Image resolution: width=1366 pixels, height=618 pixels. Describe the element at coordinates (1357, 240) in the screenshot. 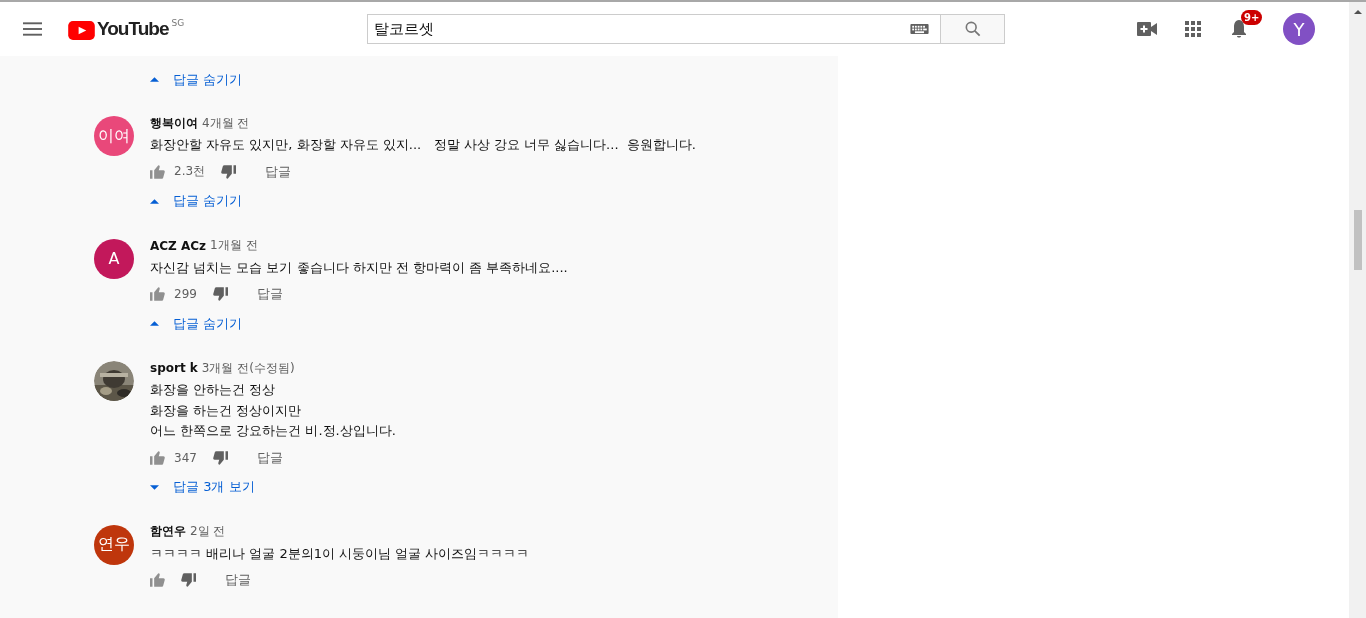

I see `scrollbar-thumb` at that location.